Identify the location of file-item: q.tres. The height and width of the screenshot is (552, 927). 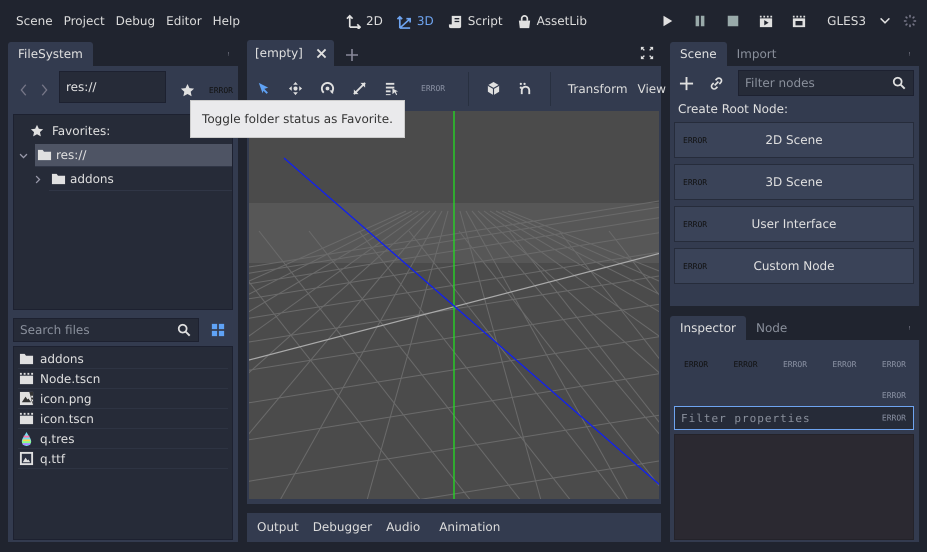
(123, 439).